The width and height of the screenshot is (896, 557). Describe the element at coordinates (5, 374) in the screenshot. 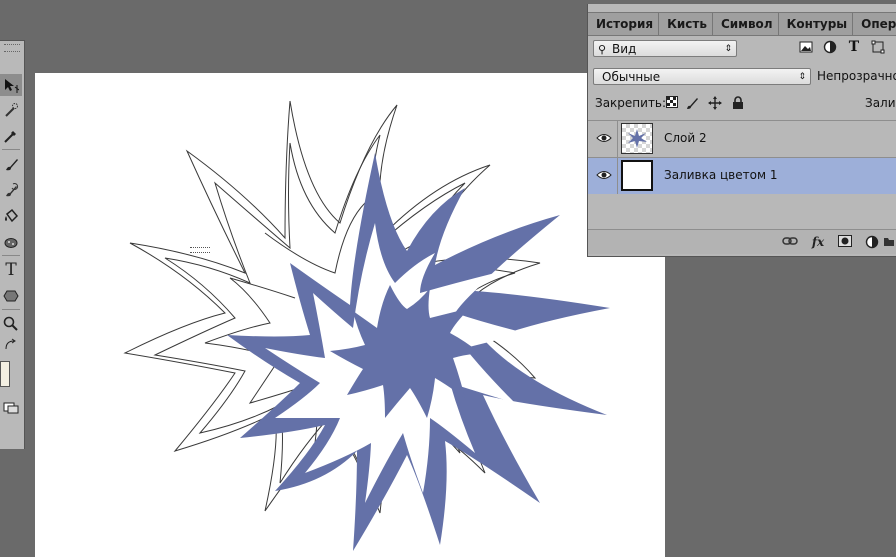

I see `foreground-color-swatch` at that location.